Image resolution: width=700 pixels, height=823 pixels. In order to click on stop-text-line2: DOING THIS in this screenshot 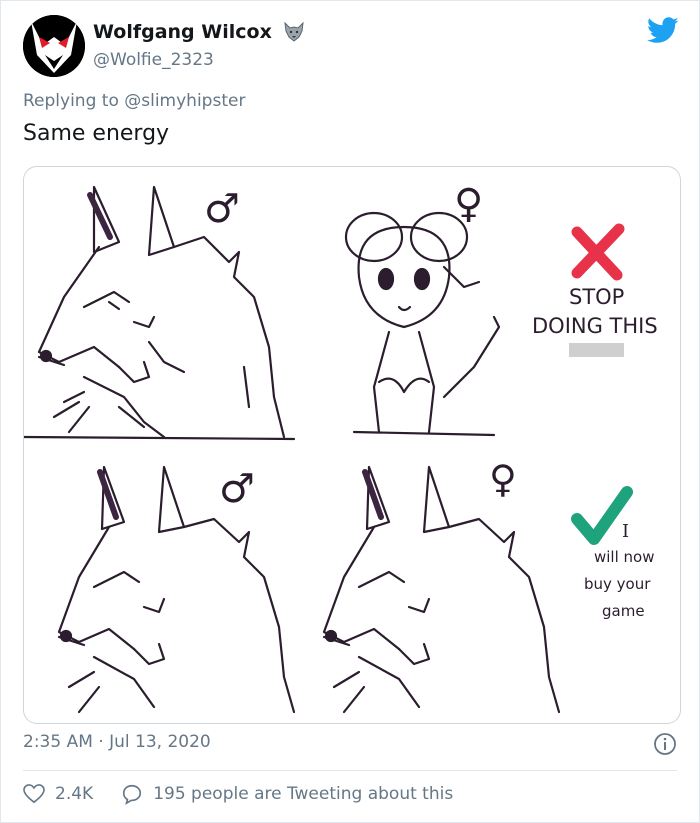, I will do `click(595, 326)`.